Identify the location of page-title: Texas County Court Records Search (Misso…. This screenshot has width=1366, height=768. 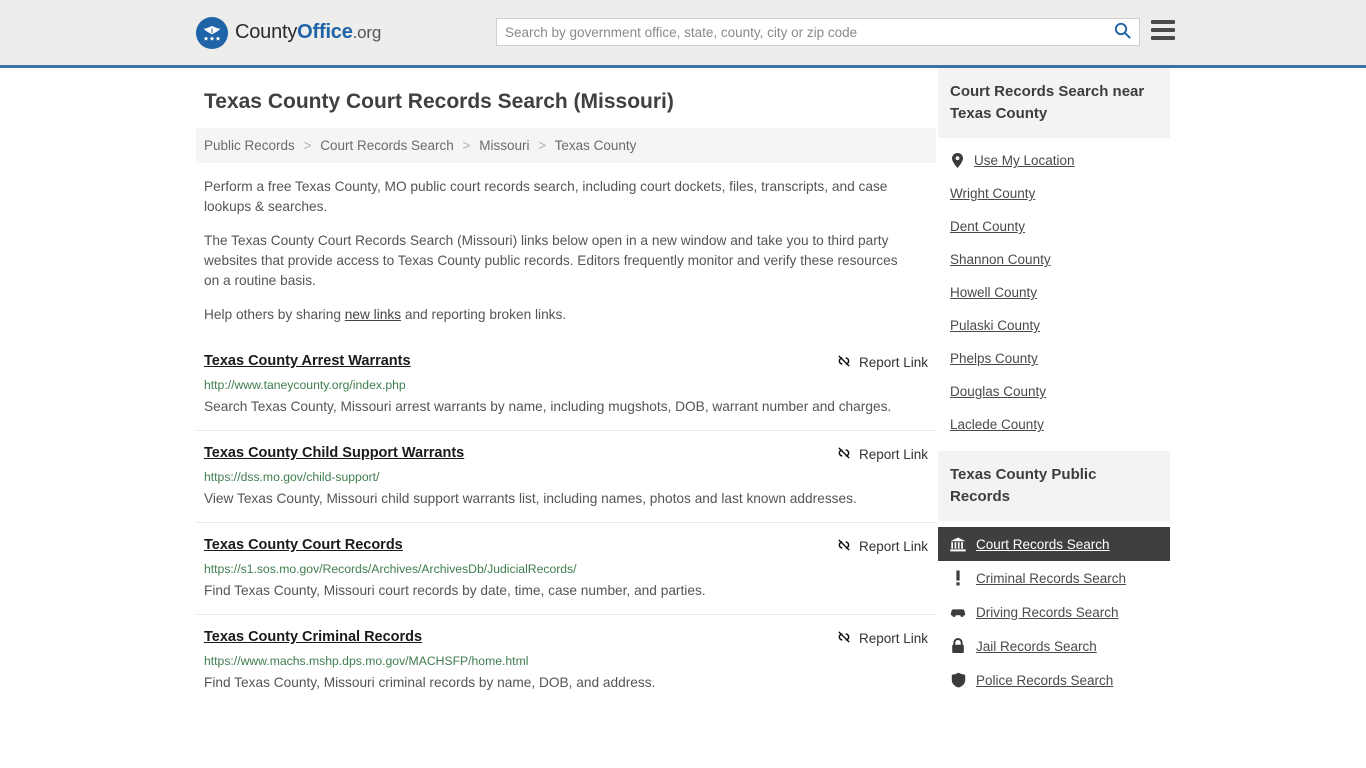
(439, 101).